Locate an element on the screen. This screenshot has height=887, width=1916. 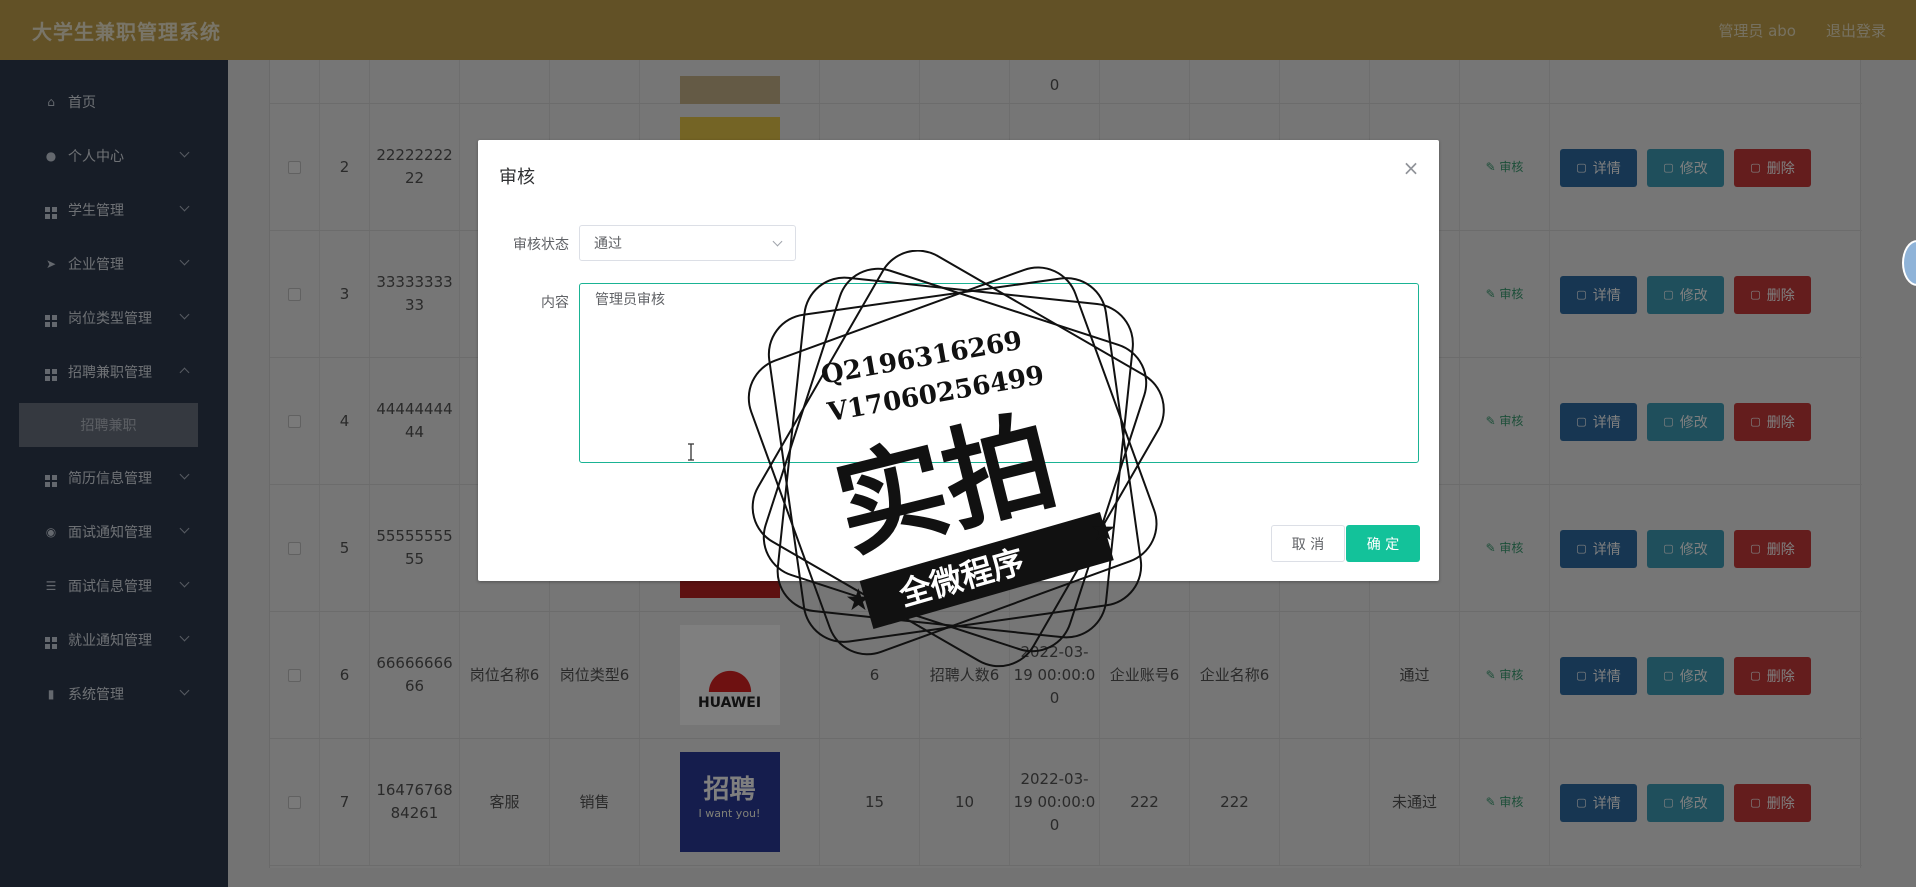
watermark-stamp: Q2196316269 V17060256499 实拍 全微程序 ★ ★ is located at coordinates (960, 464).